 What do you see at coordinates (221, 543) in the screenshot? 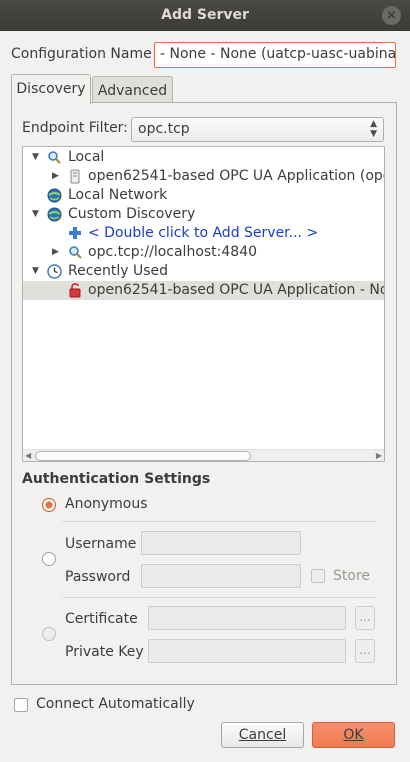
I see `username-field` at bounding box center [221, 543].